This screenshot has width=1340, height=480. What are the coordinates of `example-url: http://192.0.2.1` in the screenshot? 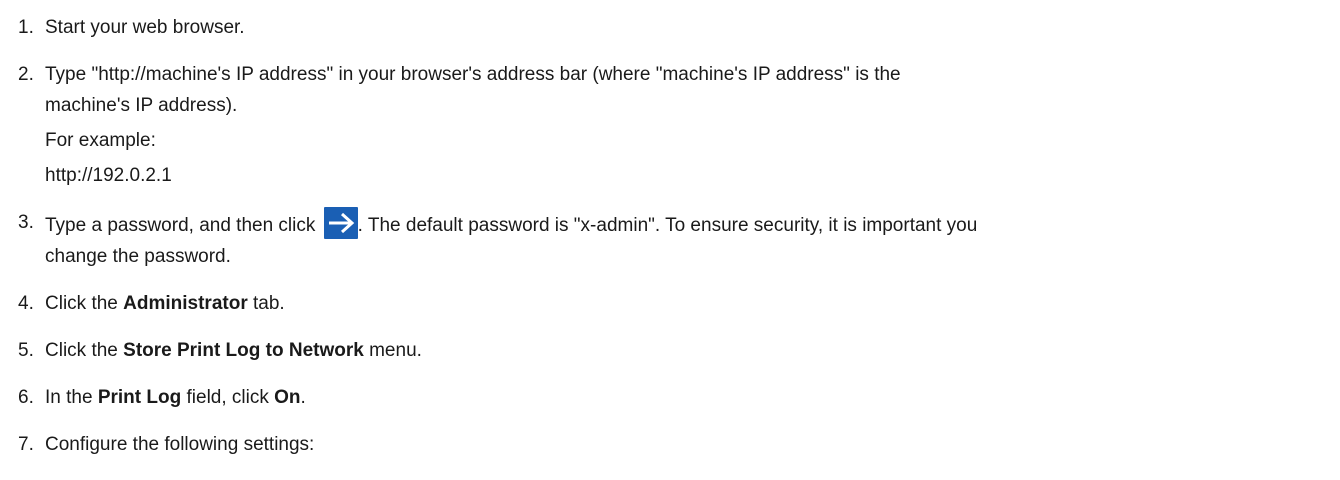 It's located at (108, 175).